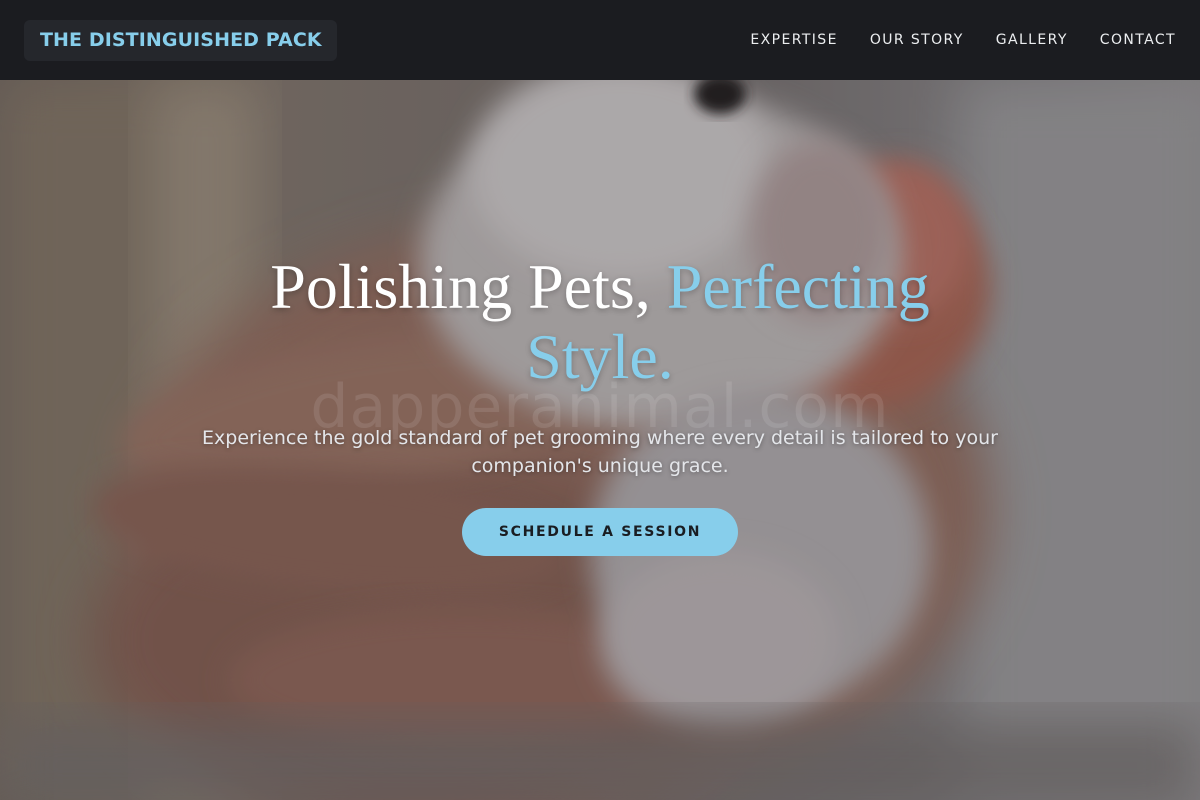 This screenshot has height=800, width=1200. What do you see at coordinates (1032, 40) in the screenshot?
I see `nav-link-gallery: GALLERY` at bounding box center [1032, 40].